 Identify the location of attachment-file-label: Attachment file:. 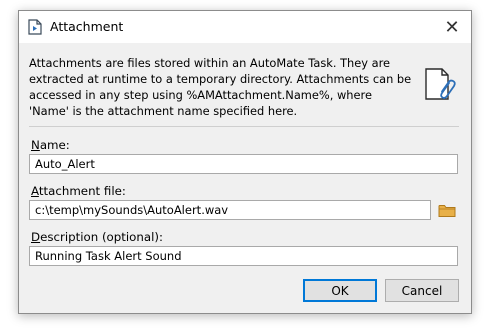
(78, 191).